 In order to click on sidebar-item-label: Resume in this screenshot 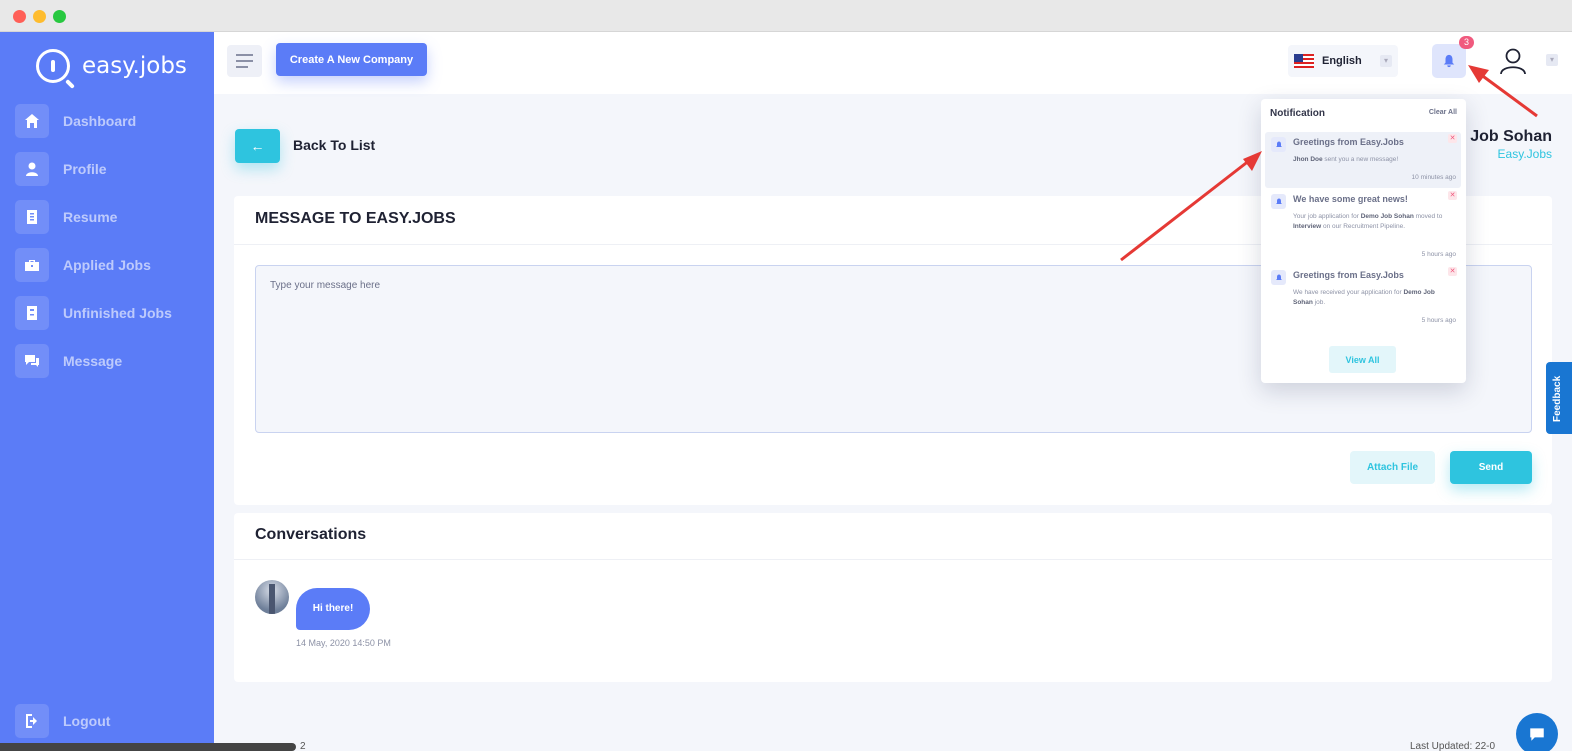, I will do `click(90, 217)`.